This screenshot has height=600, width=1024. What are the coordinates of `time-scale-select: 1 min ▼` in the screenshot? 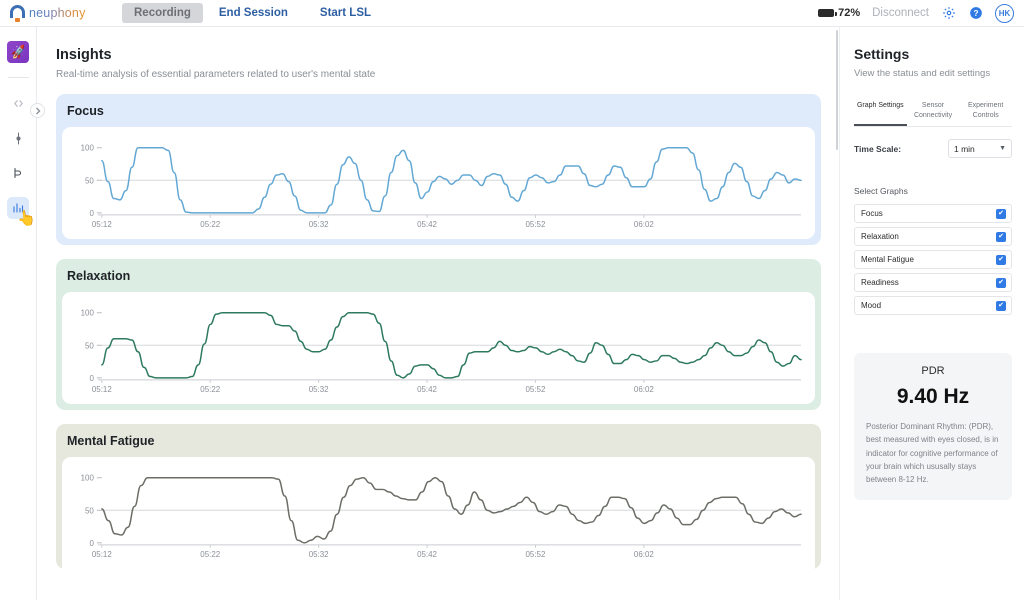 It's located at (980, 149).